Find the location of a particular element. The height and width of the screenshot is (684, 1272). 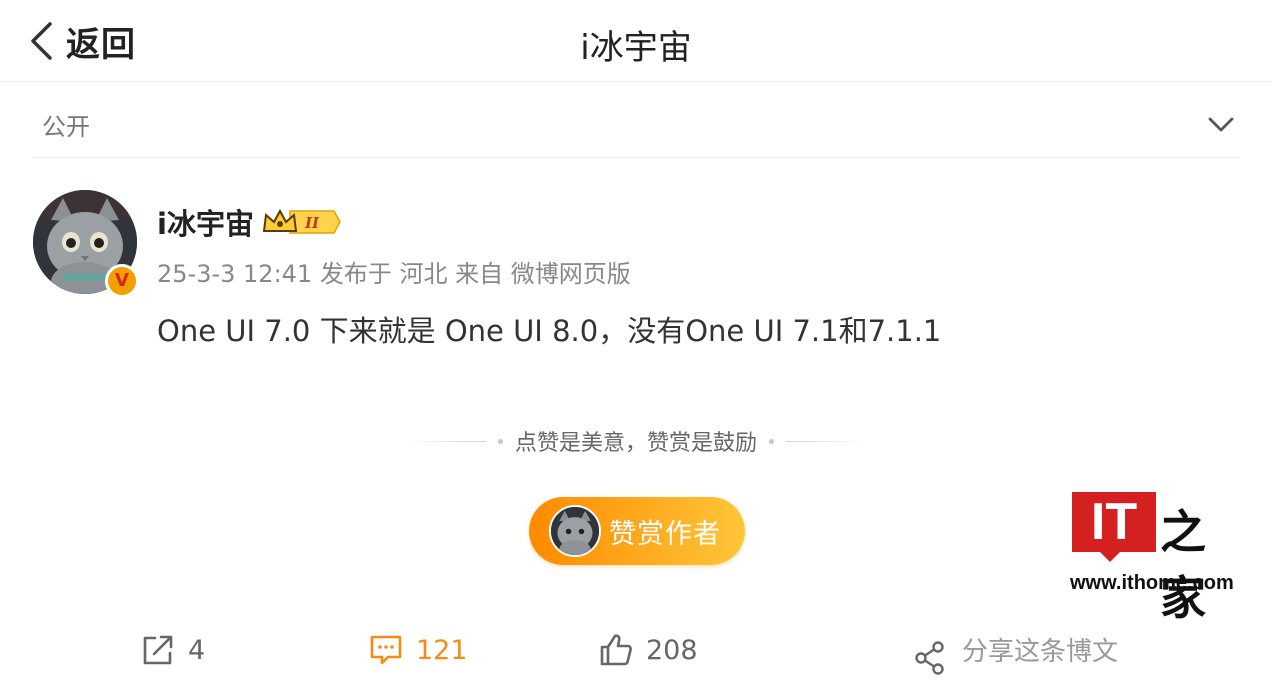

post-meta: 25-3-3 12:41 发布于 河北 来自 微博网页版 is located at coordinates (394, 274).